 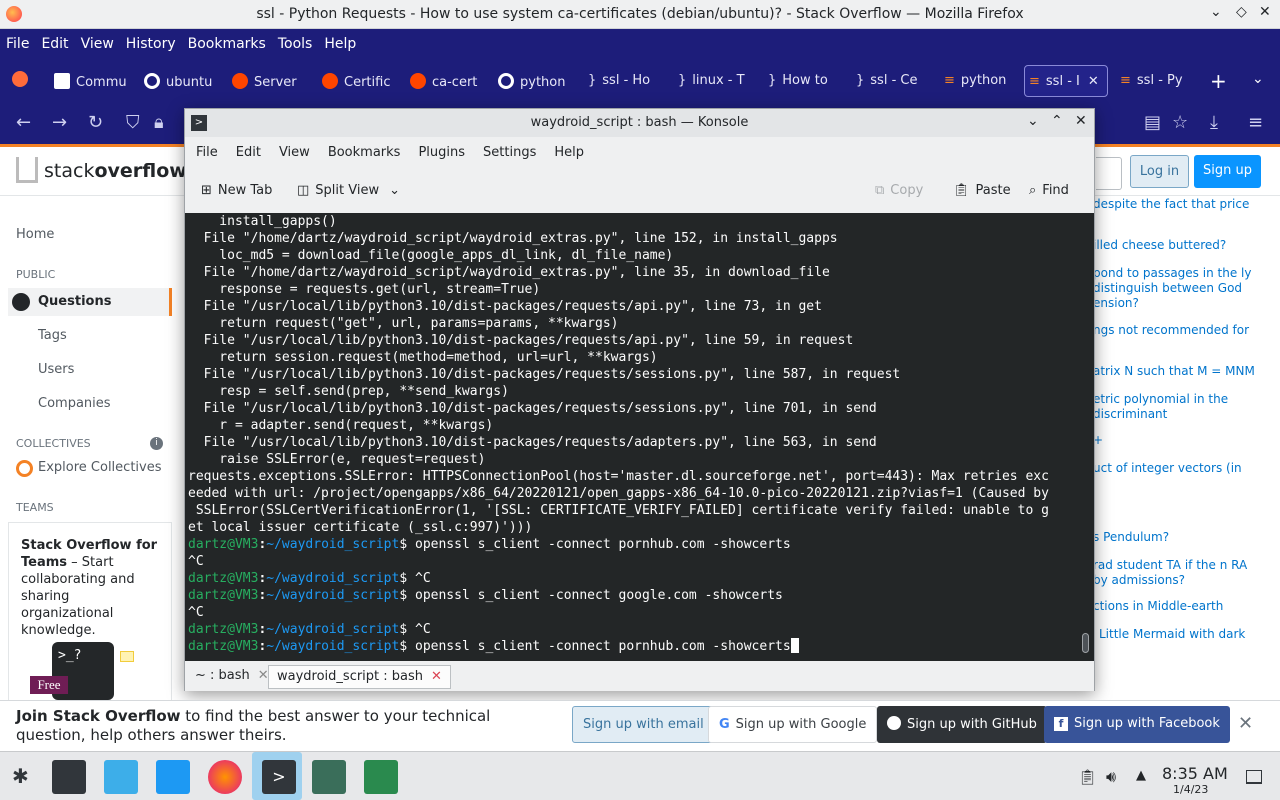 What do you see at coordinates (1178, 606) in the screenshot?
I see `hot-question-link: ctions in Middle-earth` at bounding box center [1178, 606].